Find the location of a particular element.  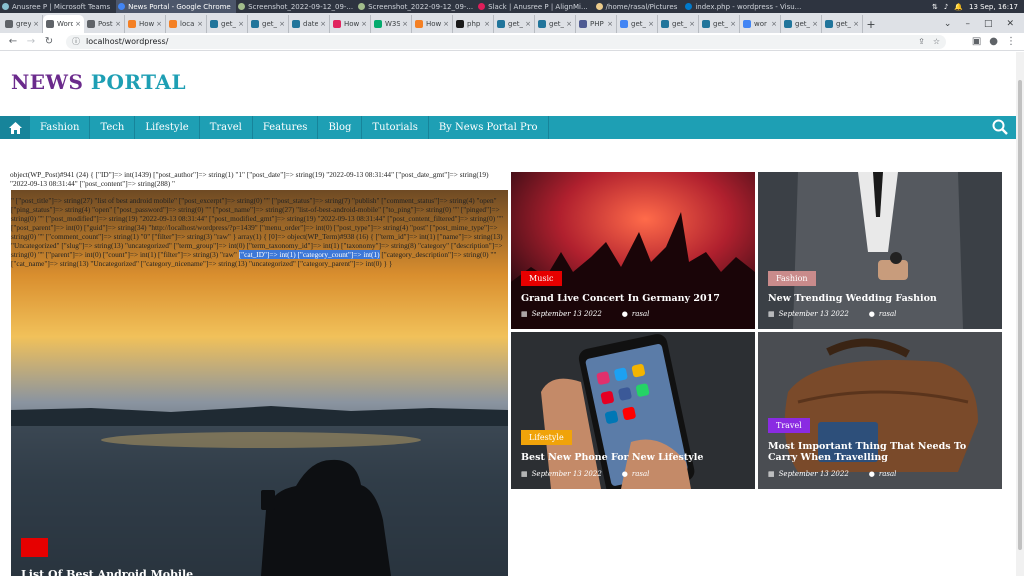

forward-button: → is located at coordinates (31, 41).